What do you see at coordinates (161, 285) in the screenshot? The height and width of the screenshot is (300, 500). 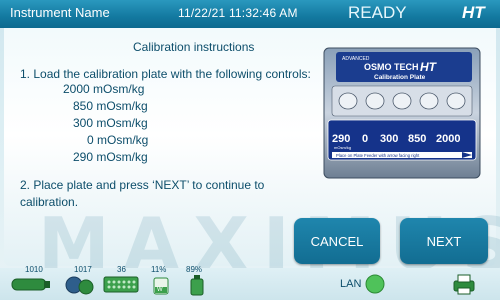 I see `waste-container-icon: W` at bounding box center [161, 285].